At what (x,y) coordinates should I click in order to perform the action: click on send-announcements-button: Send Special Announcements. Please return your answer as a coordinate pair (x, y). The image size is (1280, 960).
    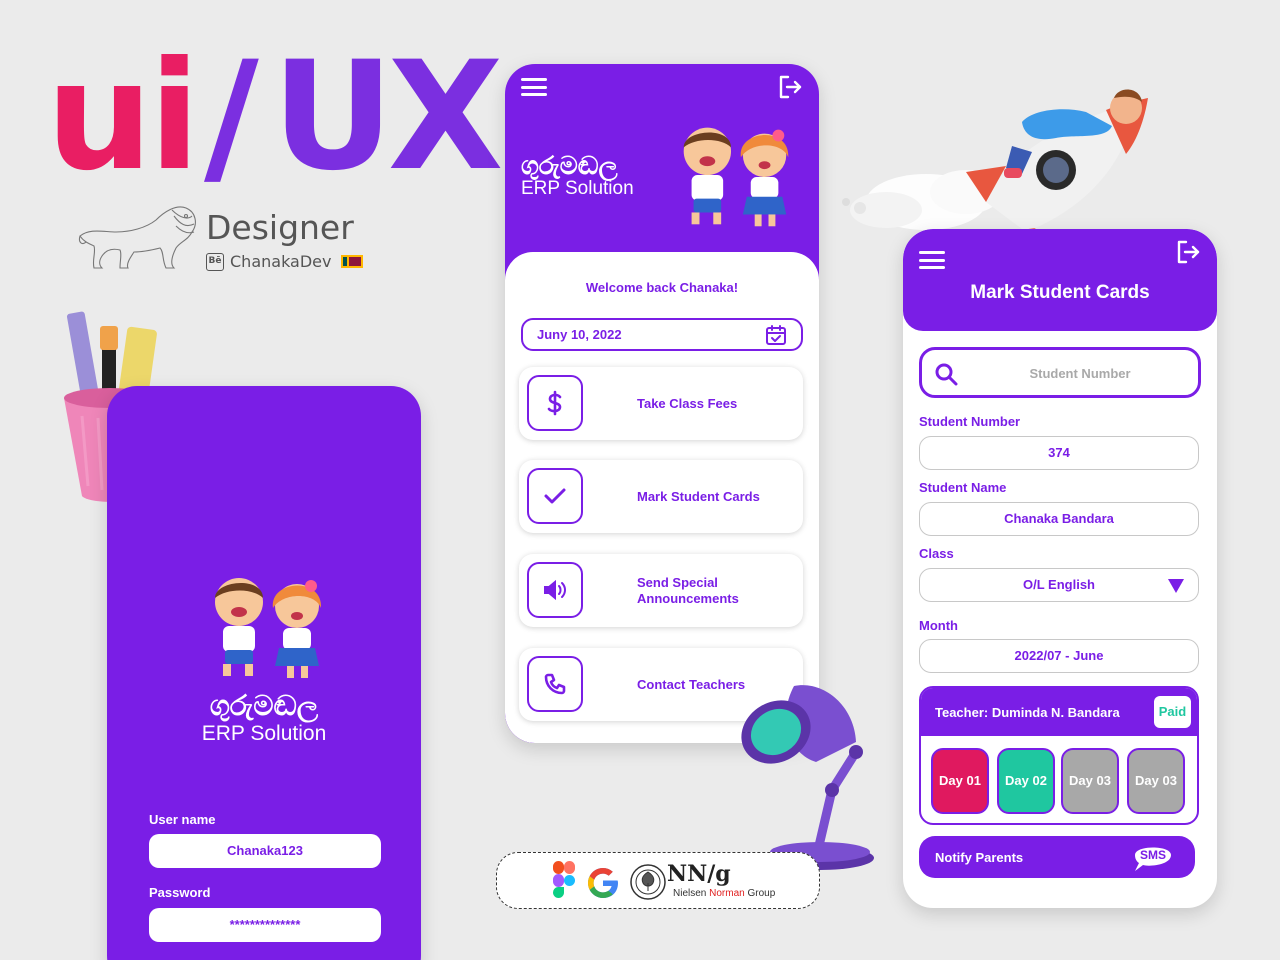
    Looking at the image, I should click on (661, 590).